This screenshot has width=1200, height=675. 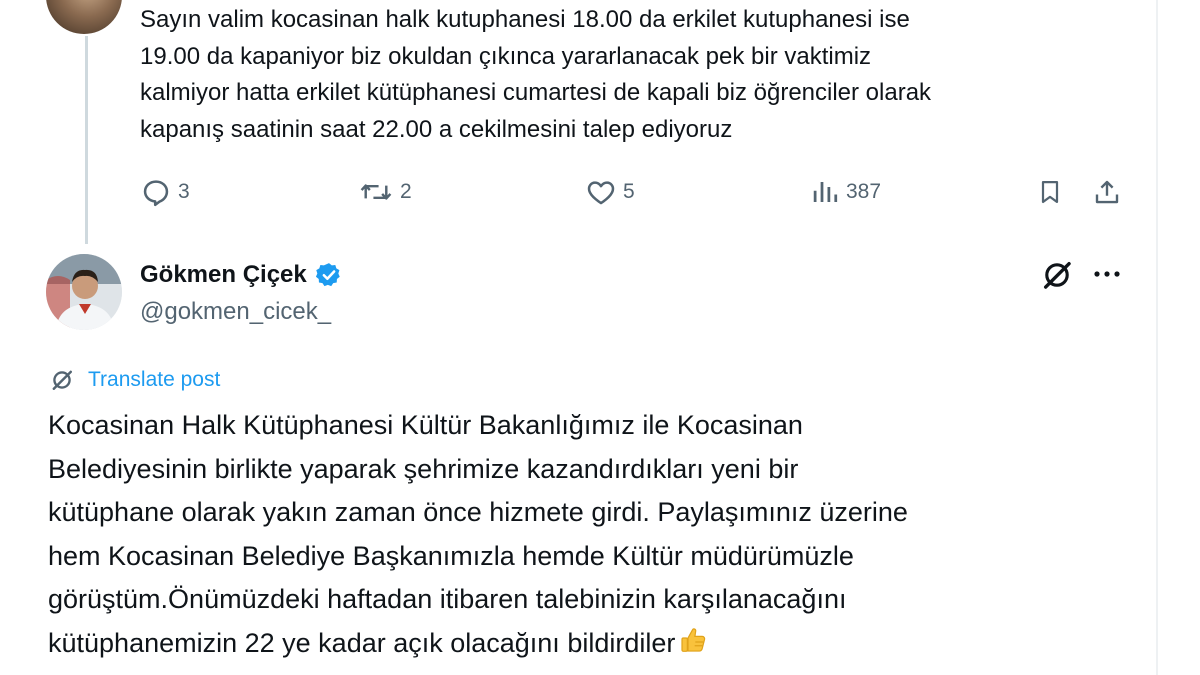 What do you see at coordinates (84, 17) in the screenshot?
I see `previous-tweet-avatar` at bounding box center [84, 17].